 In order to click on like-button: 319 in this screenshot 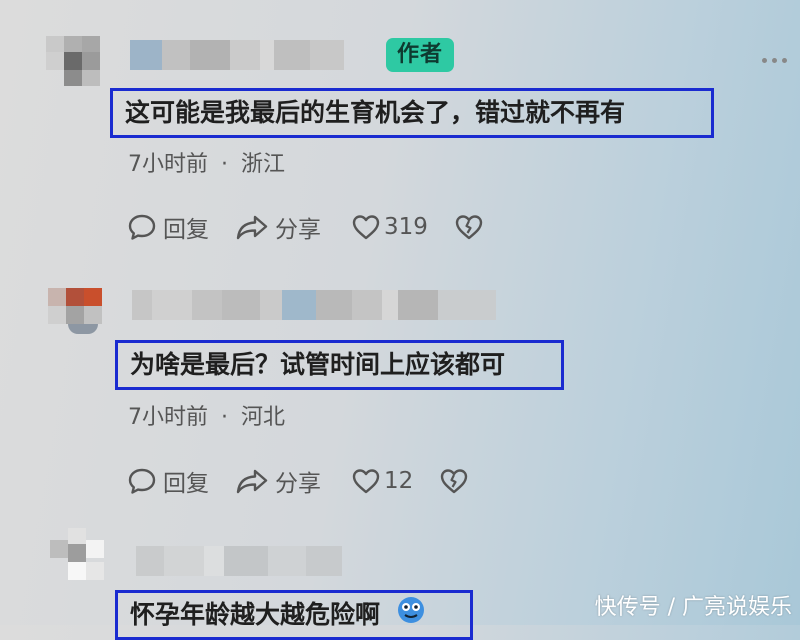, I will do `click(389, 227)`.